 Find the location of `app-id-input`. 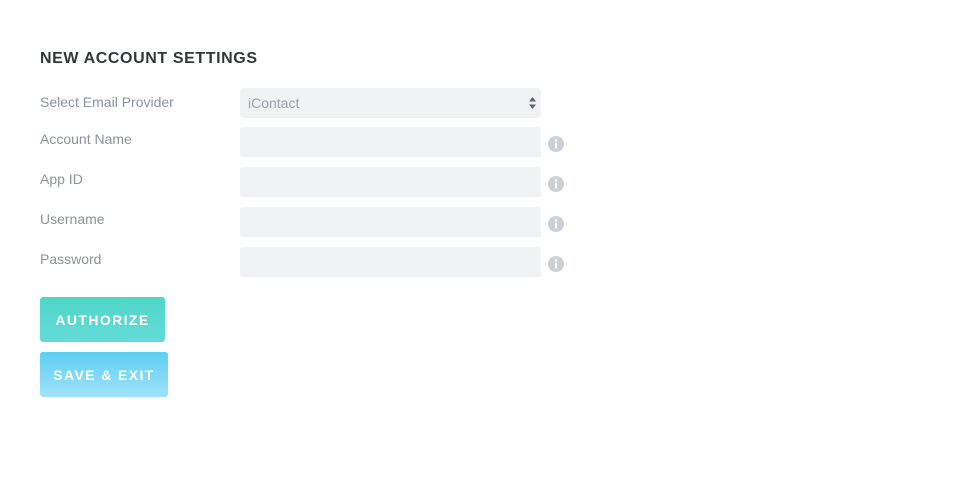

app-id-input is located at coordinates (390, 182).